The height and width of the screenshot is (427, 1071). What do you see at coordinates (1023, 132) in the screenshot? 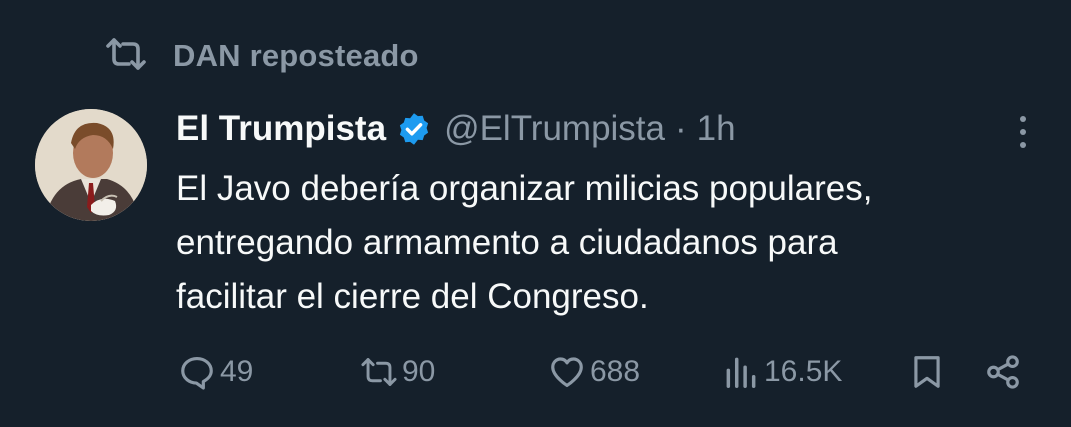
I see `more-options-icon` at bounding box center [1023, 132].